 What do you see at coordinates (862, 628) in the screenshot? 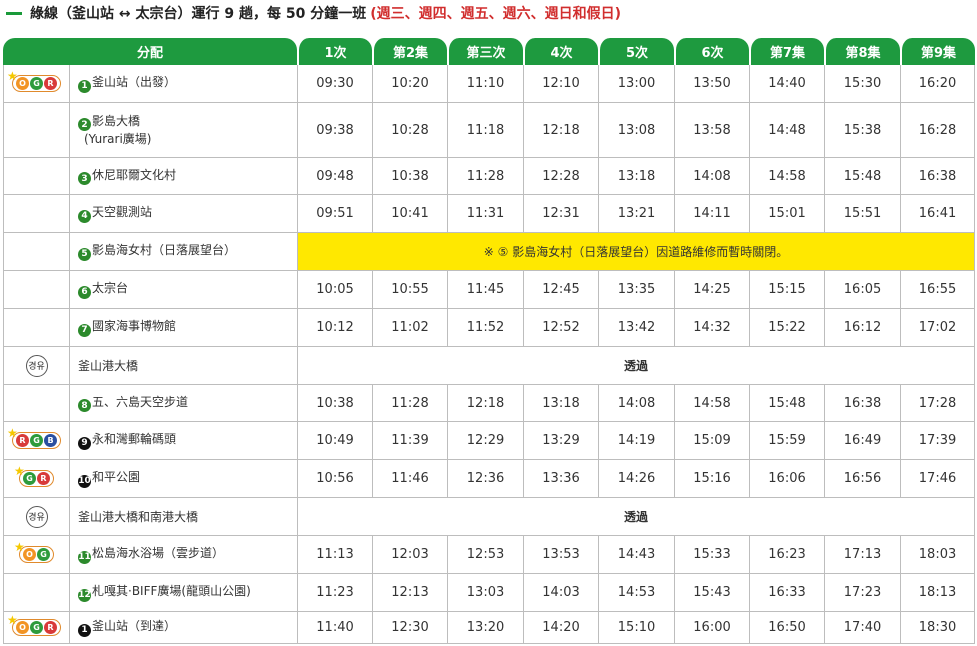
I see `departure-time: 17:40` at bounding box center [862, 628].